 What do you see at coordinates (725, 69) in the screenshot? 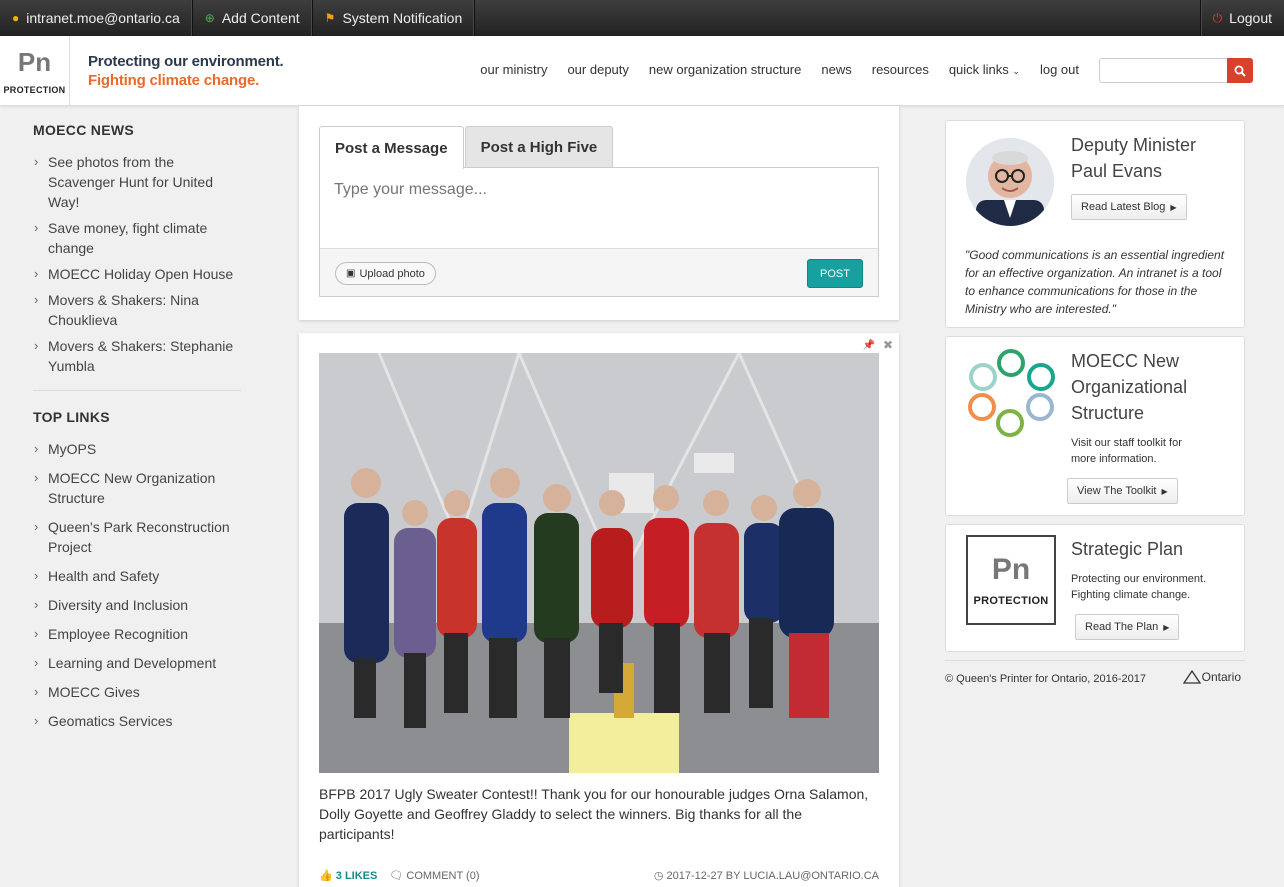
I see `nav-new-organization-structure: new organization structure` at bounding box center [725, 69].